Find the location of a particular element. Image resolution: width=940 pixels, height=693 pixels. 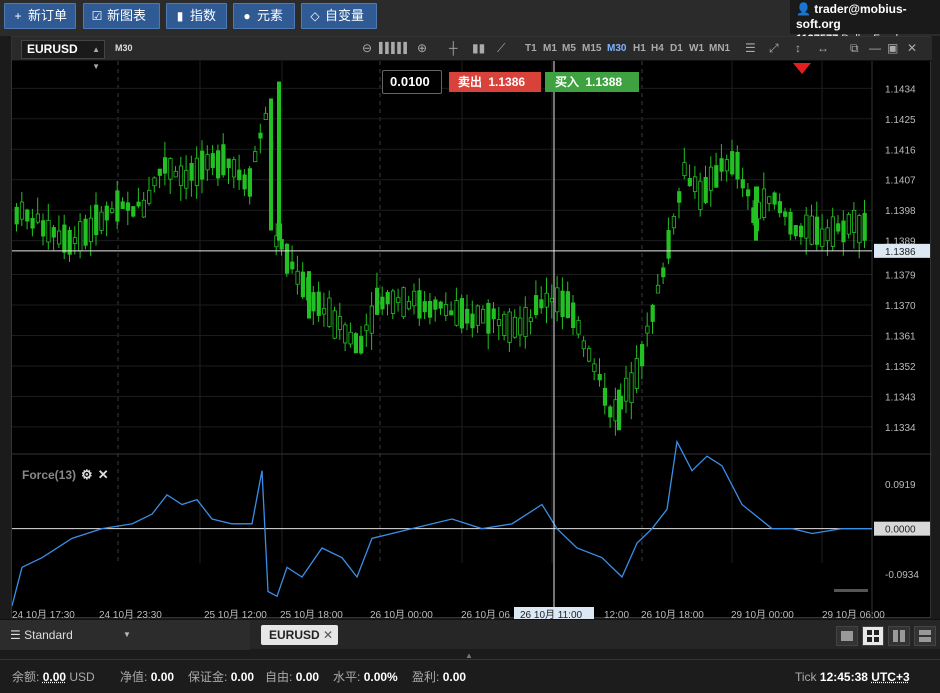

layout-columns-icon is located at coordinates (899, 636).